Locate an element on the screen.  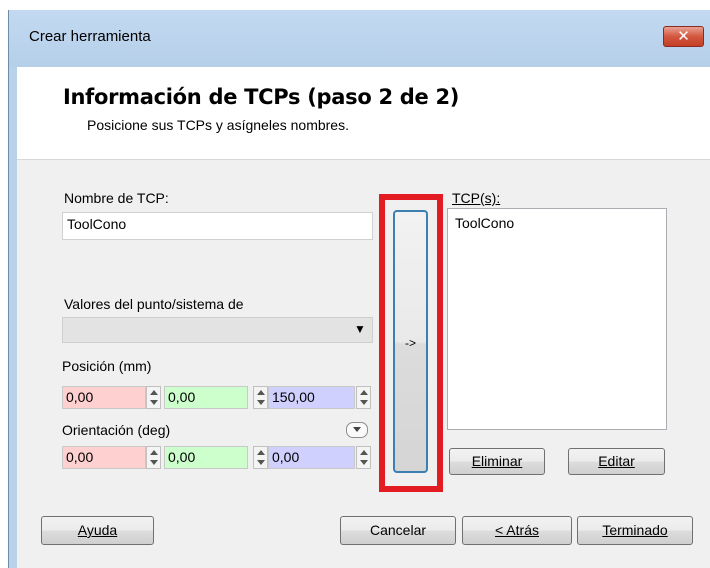
back-button: < Atrás is located at coordinates (517, 530).